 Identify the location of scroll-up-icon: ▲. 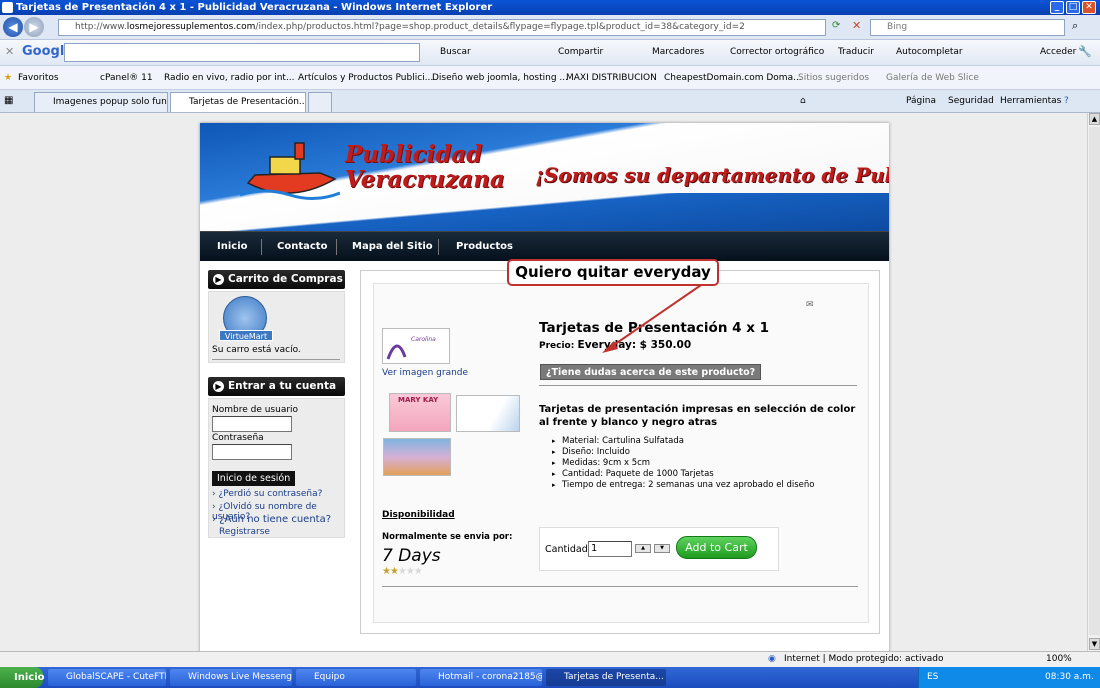
(1094, 119).